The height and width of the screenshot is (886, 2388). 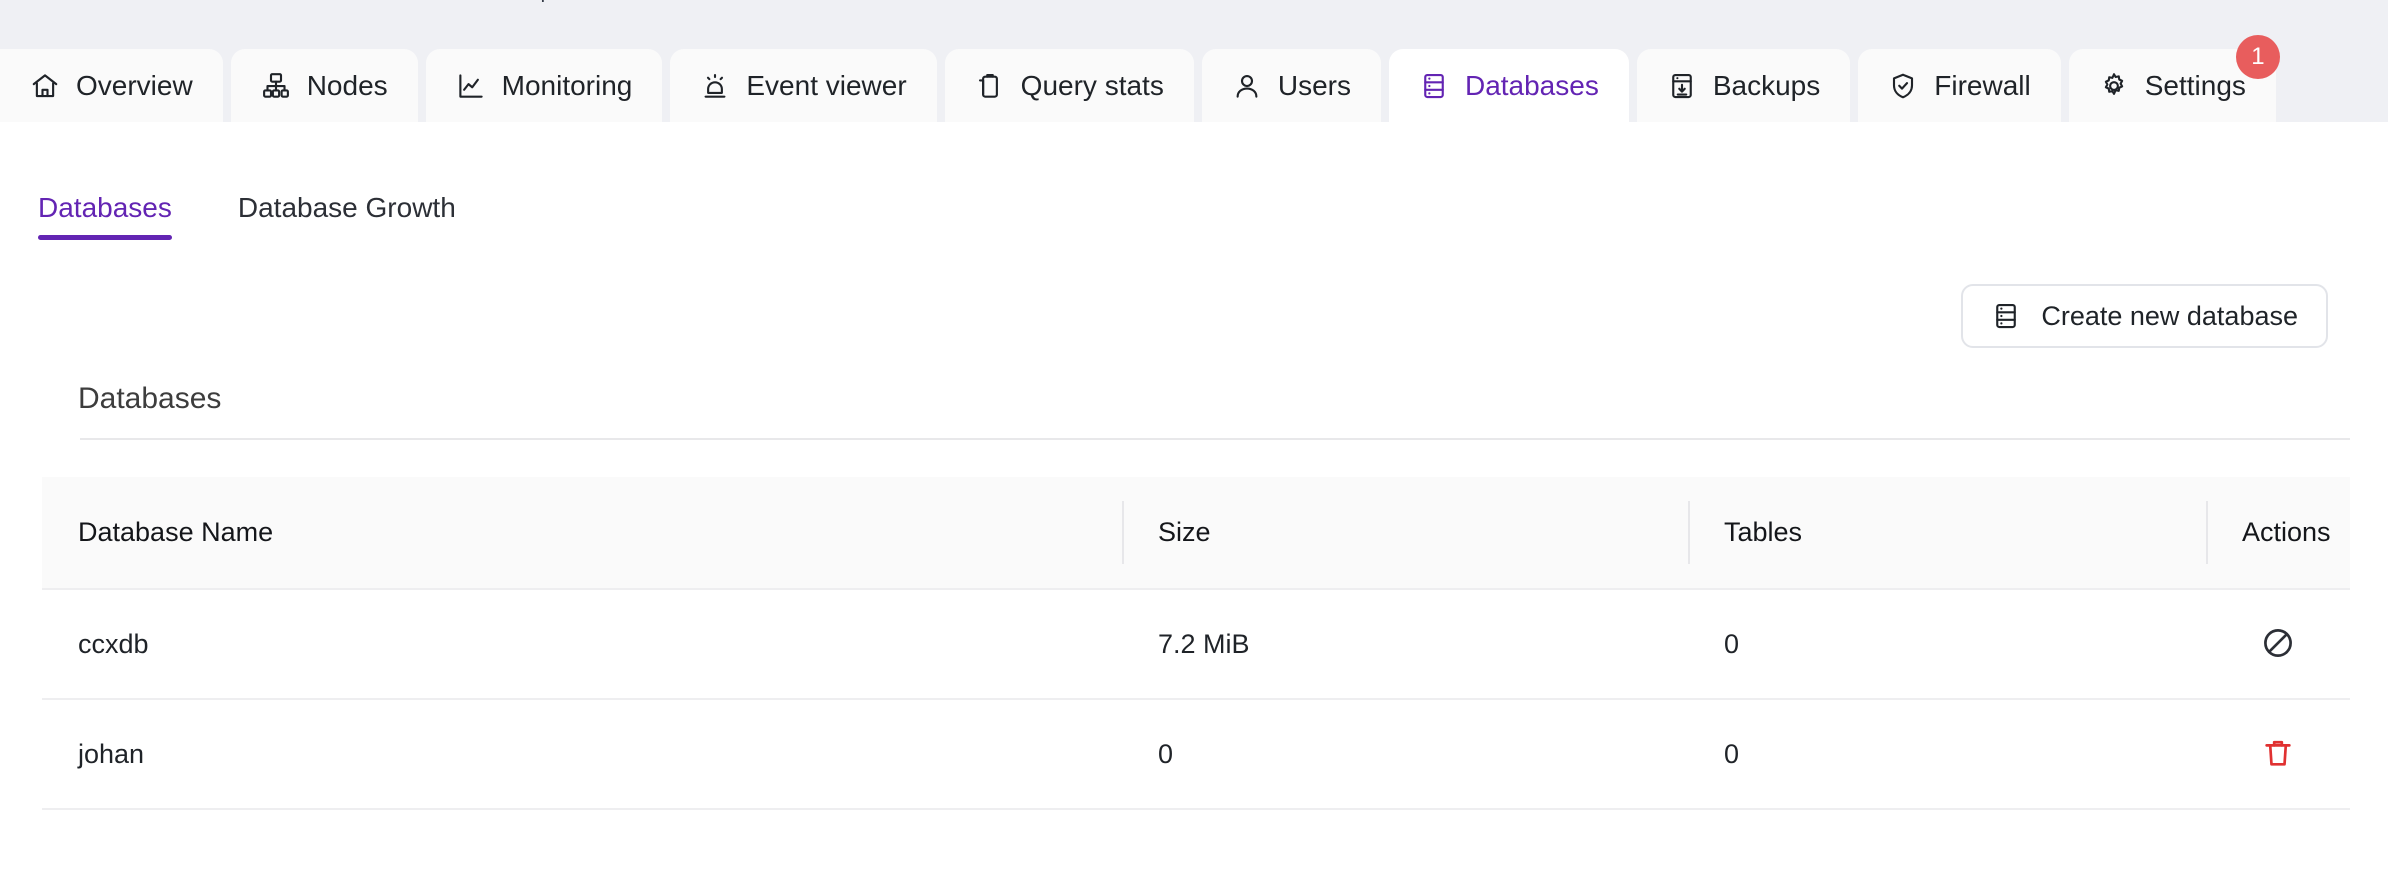 What do you see at coordinates (1405, 644) in the screenshot?
I see `cell-size: 7.2 MiB` at bounding box center [1405, 644].